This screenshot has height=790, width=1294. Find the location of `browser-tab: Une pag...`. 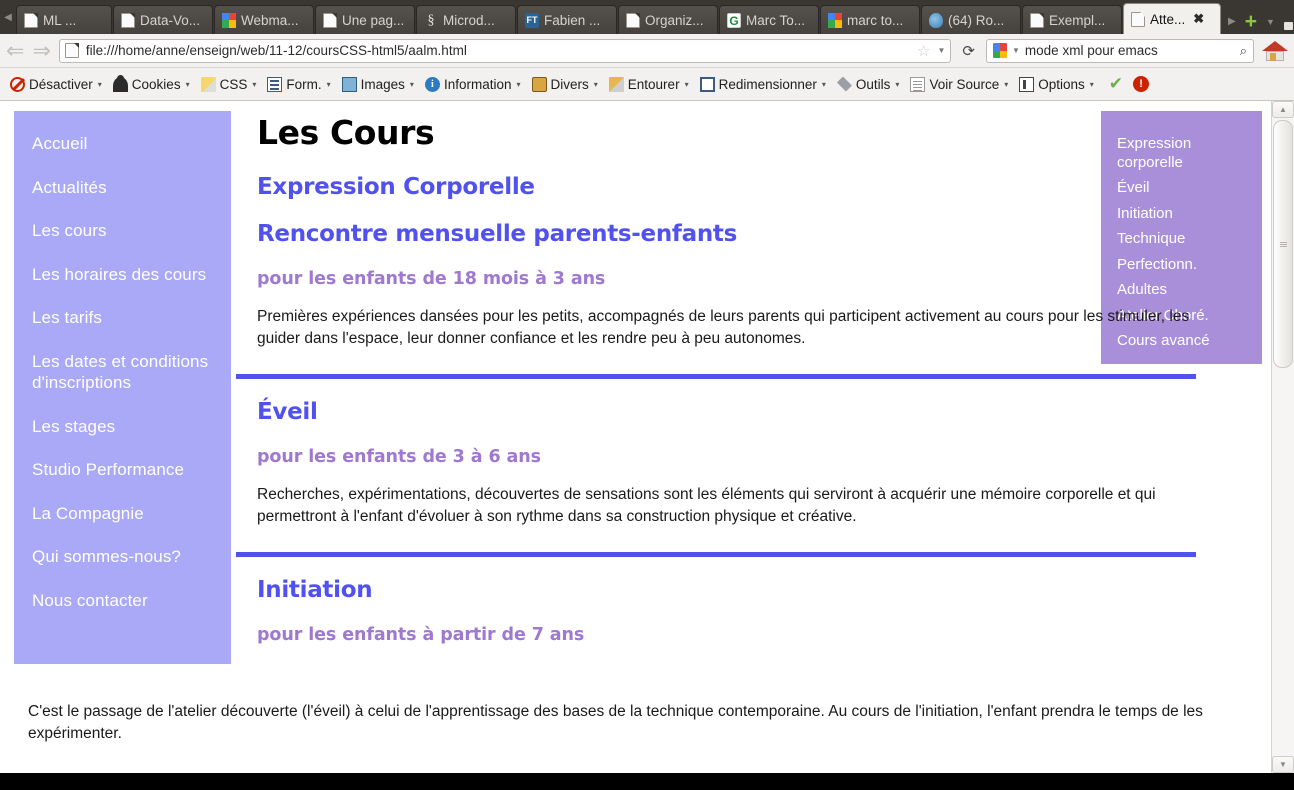

browser-tab: Une pag... is located at coordinates (365, 19).